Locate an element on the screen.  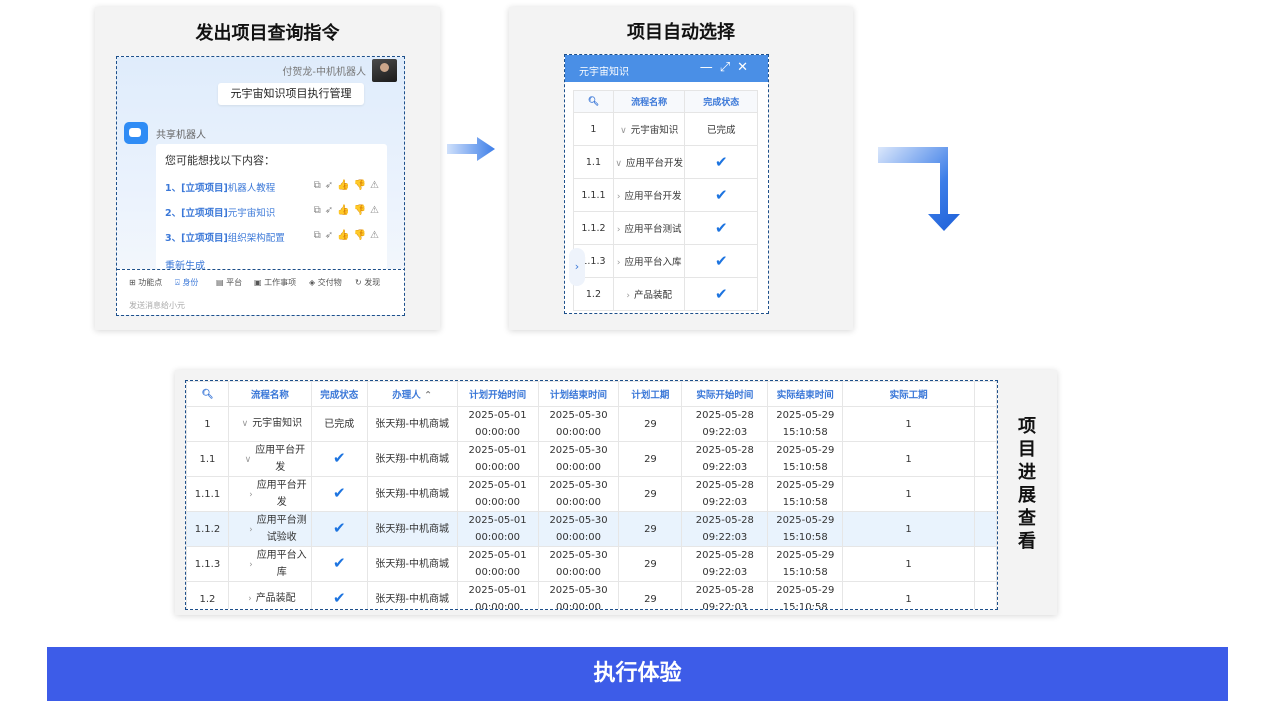
column-header: 完成状态 is located at coordinates (339, 394).